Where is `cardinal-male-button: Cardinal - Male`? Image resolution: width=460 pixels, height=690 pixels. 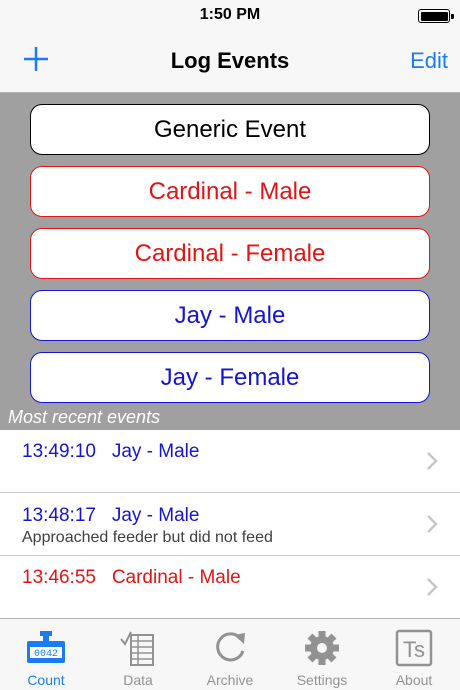 cardinal-male-button: Cardinal - Male is located at coordinates (230, 191).